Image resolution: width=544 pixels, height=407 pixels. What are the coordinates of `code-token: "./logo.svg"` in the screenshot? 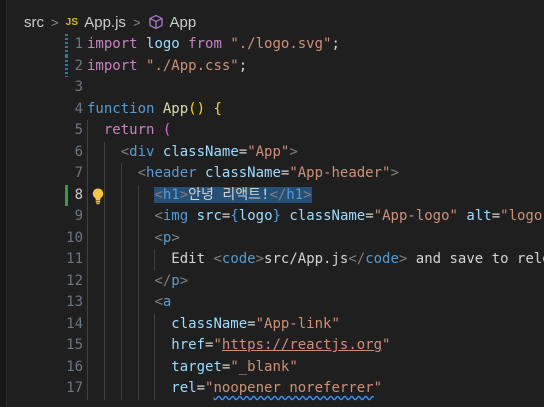 It's located at (281, 44).